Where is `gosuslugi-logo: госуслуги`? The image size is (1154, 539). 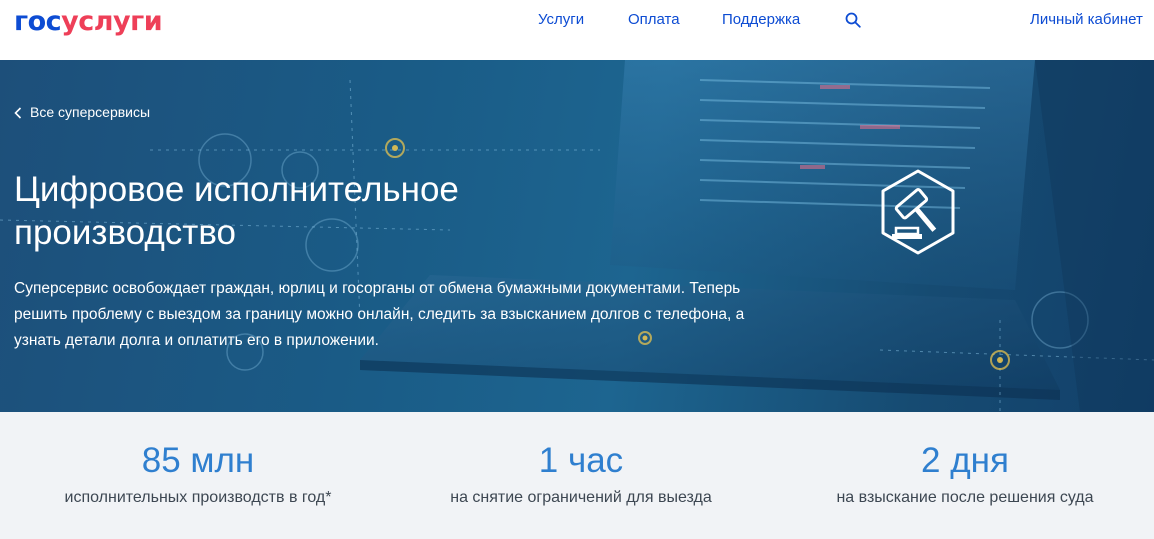 gosuslugi-logo: госуслуги is located at coordinates (88, 22).